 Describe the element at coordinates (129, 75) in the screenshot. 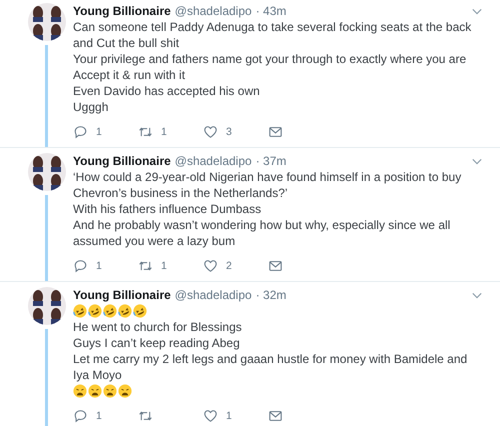

I see `tweet-text: Accept it & run with it` at that location.